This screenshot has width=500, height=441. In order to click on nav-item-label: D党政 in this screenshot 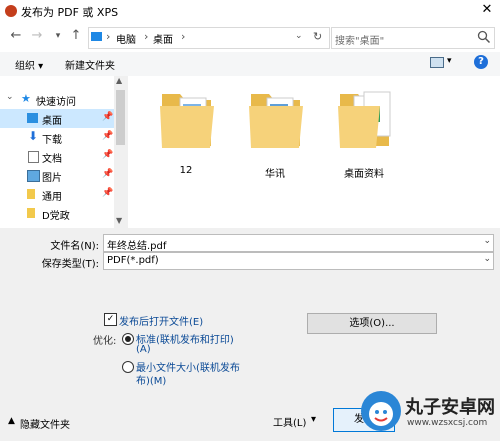, I will do `click(56, 216)`.